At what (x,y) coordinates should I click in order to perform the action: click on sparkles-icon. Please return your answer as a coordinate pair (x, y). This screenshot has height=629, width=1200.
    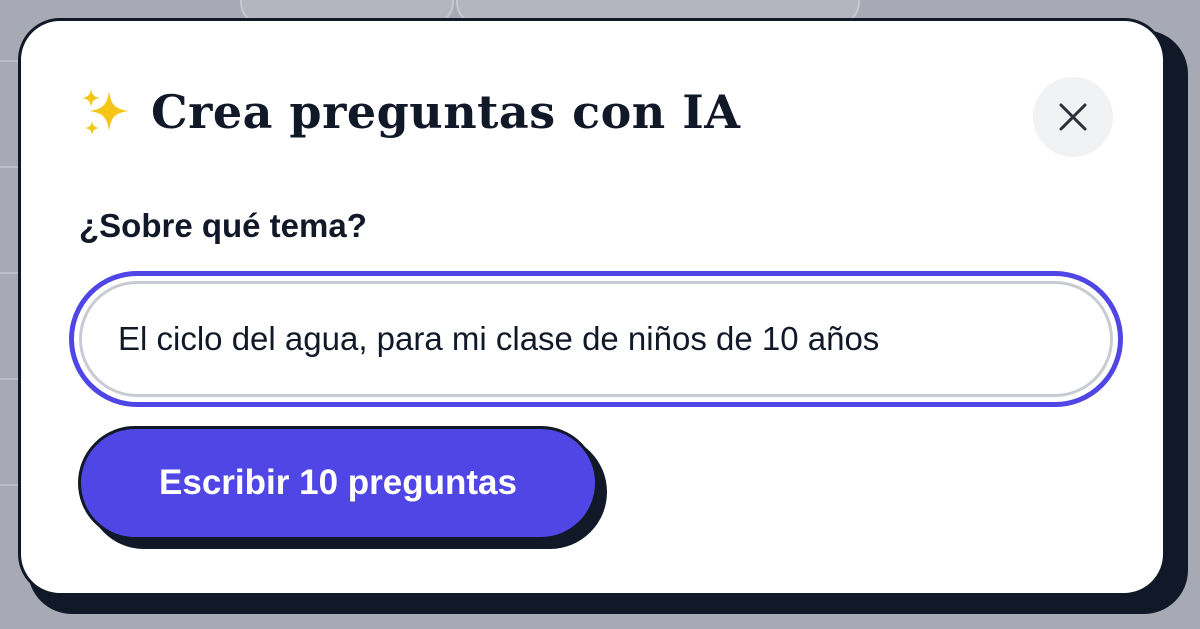
    Looking at the image, I should click on (105, 112).